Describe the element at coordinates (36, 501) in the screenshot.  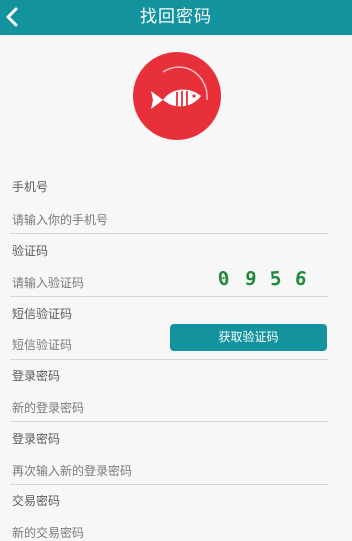
I see `trade-password-label: 交易密码` at that location.